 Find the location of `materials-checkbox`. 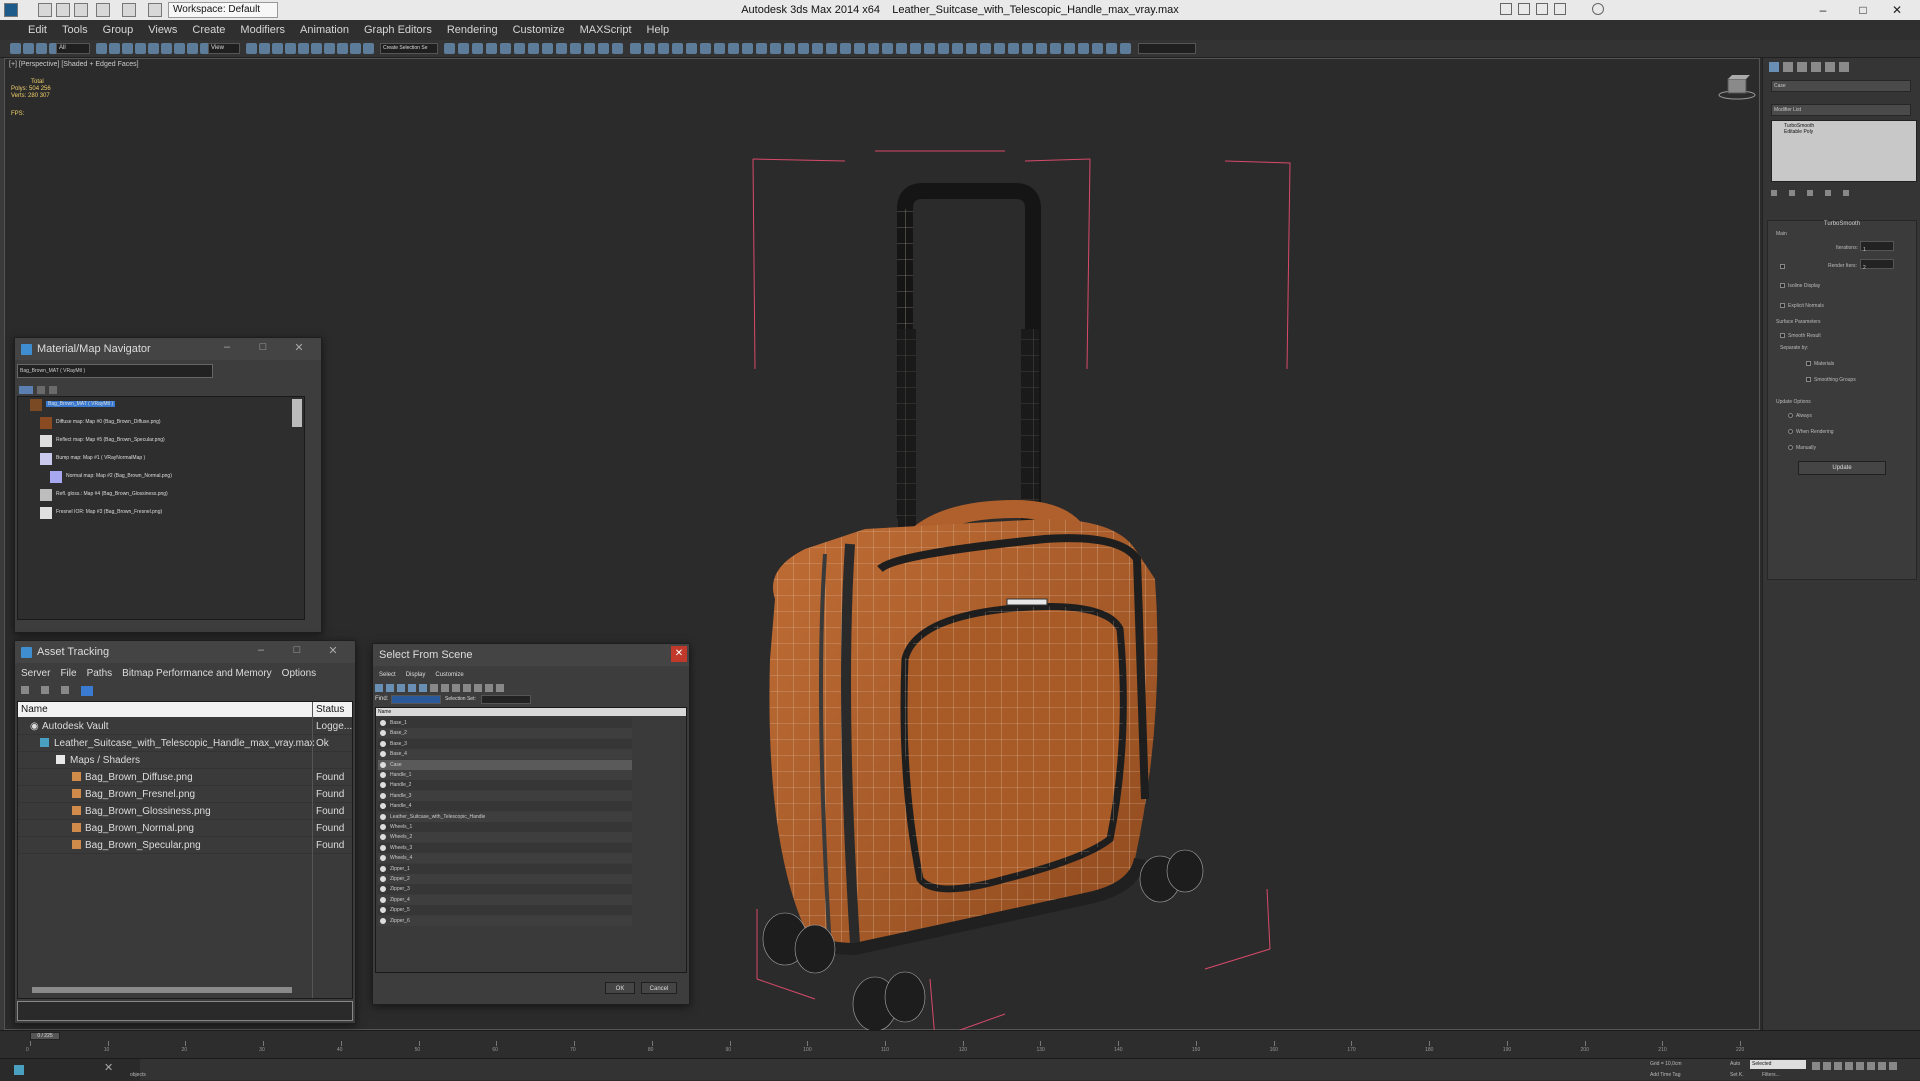

materials-checkbox is located at coordinates (1808, 363).